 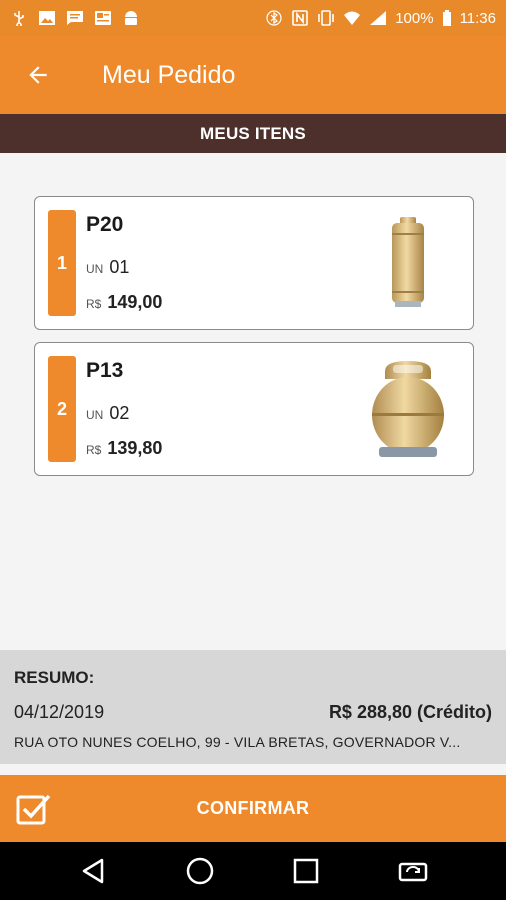 I want to click on vibrate-icon, so click(x=326, y=18).